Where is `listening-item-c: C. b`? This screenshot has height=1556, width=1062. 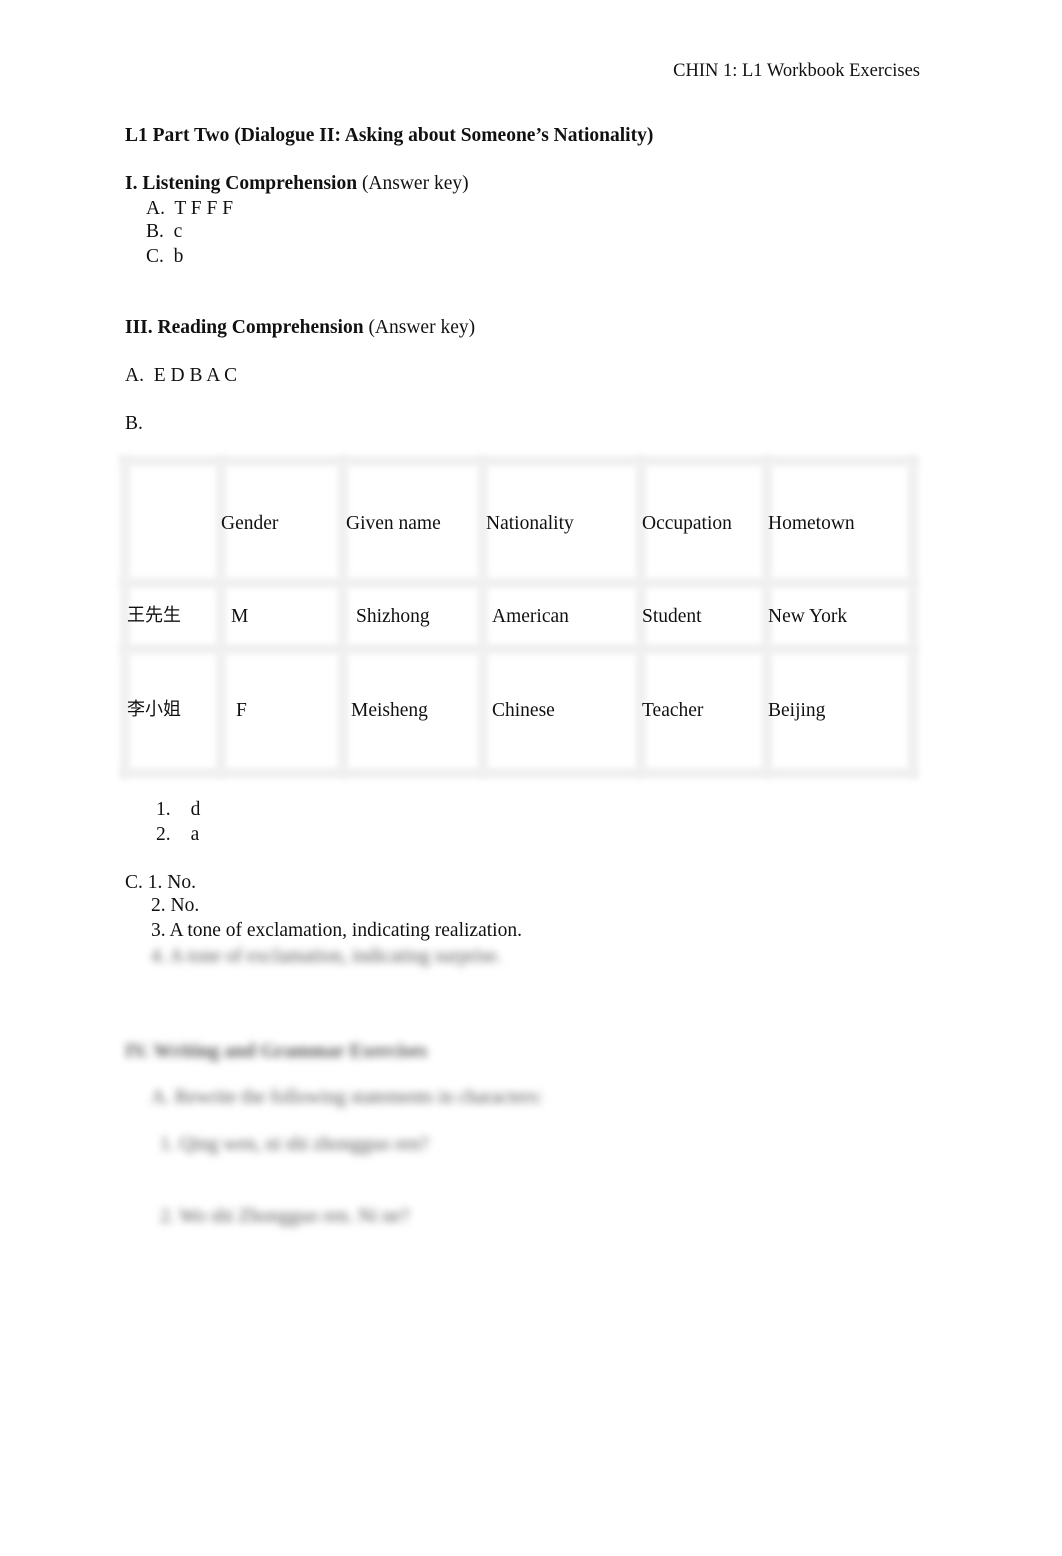 listening-item-c: C. b is located at coordinates (164, 257).